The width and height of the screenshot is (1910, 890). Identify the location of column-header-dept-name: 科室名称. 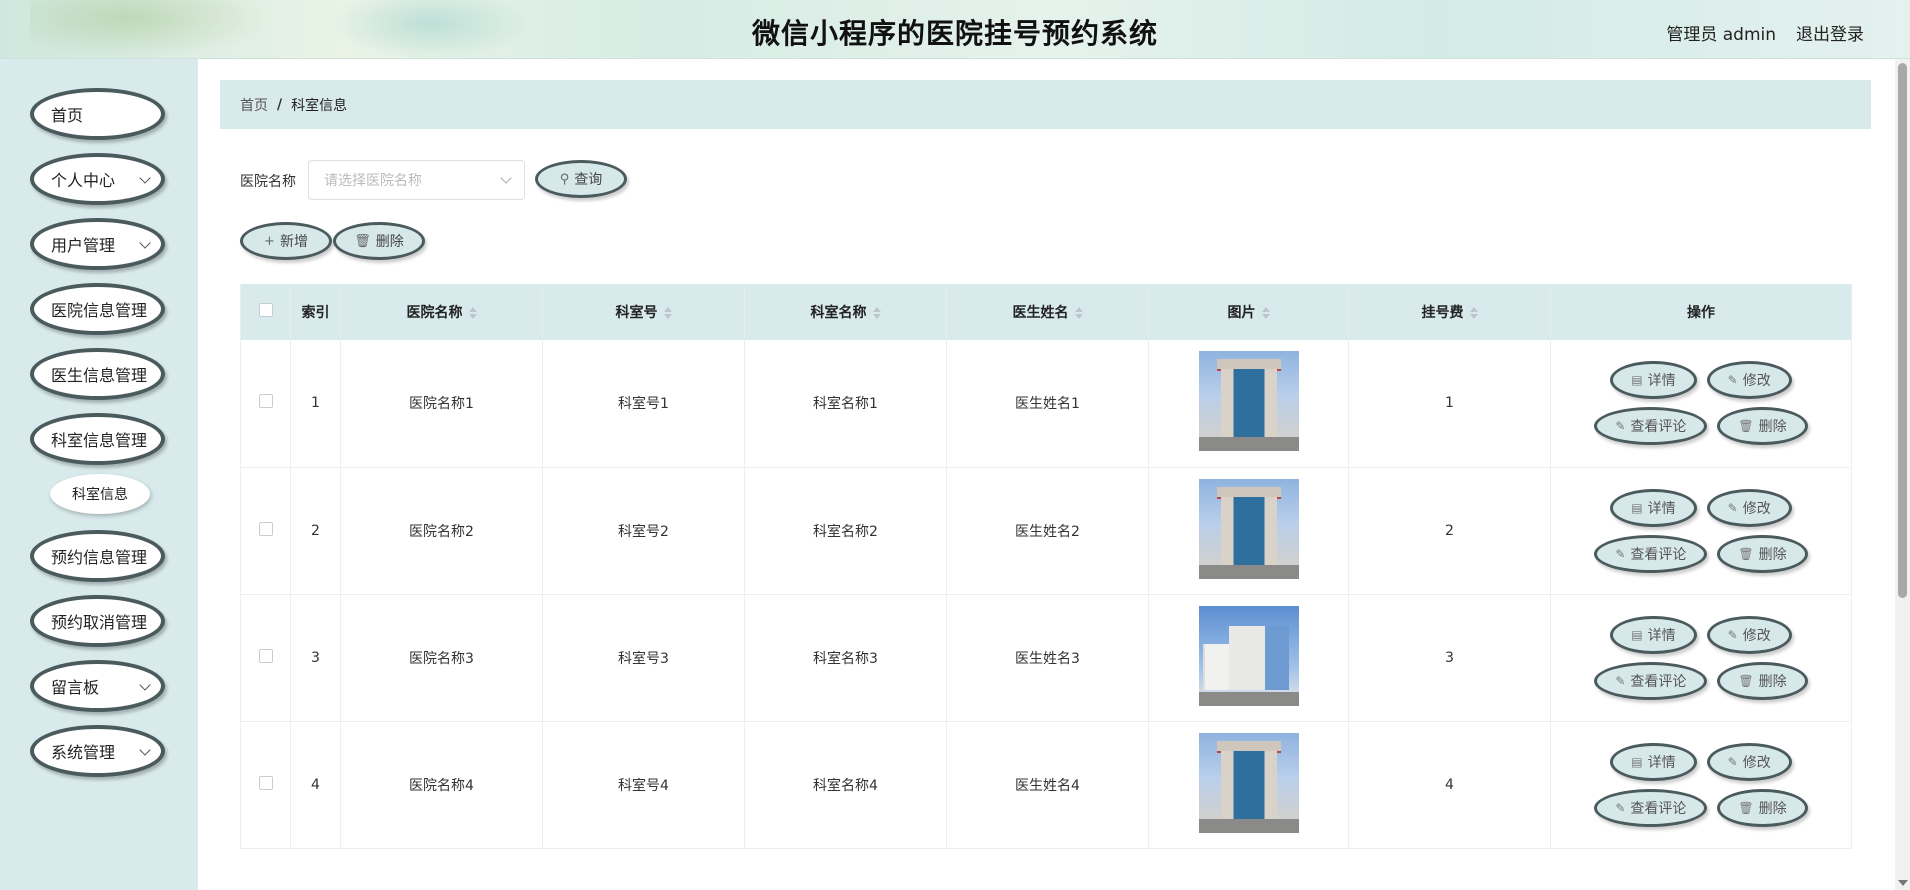
(845, 312).